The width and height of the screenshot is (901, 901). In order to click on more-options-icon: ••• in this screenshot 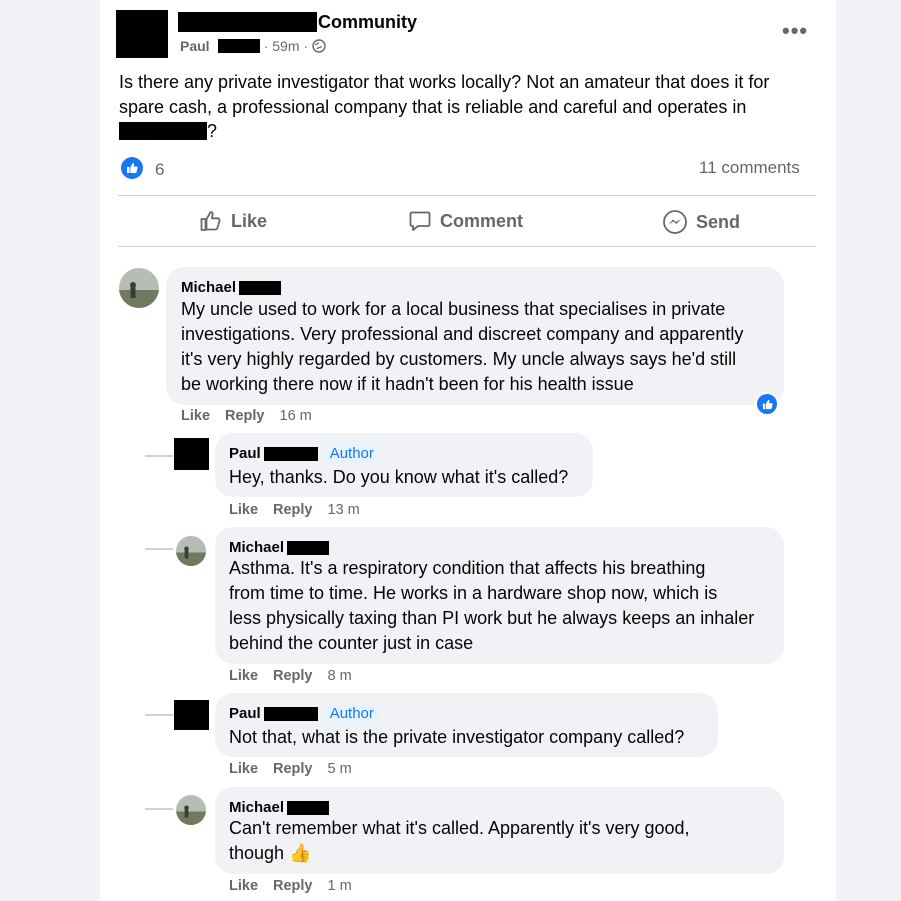, I will do `click(795, 31)`.